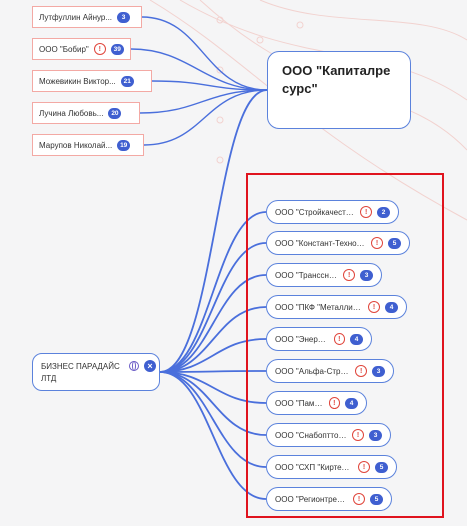 This screenshot has width=467, height=526. Describe the element at coordinates (117, 49) in the screenshot. I see `count-badge: 39` at that location.